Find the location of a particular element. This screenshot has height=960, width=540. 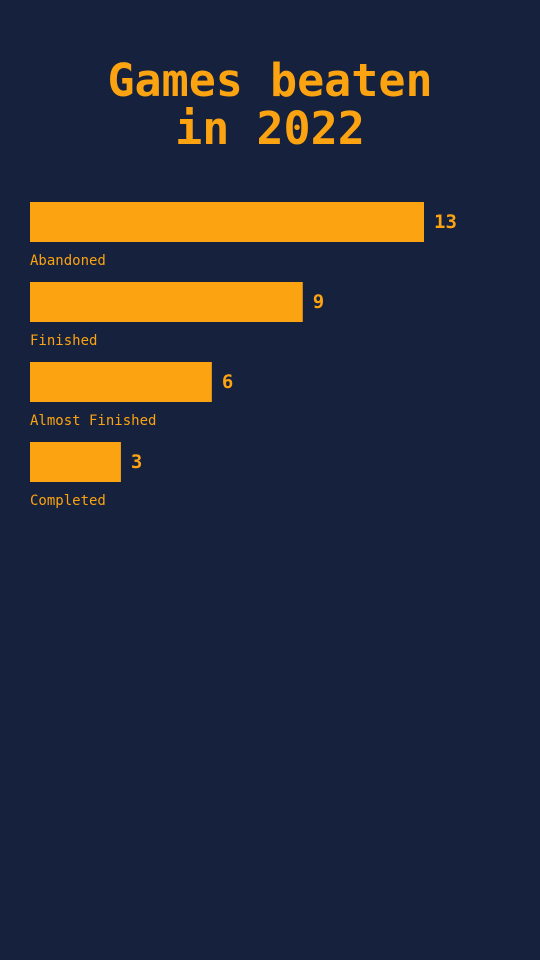

bar-completed is located at coordinates (75, 462).